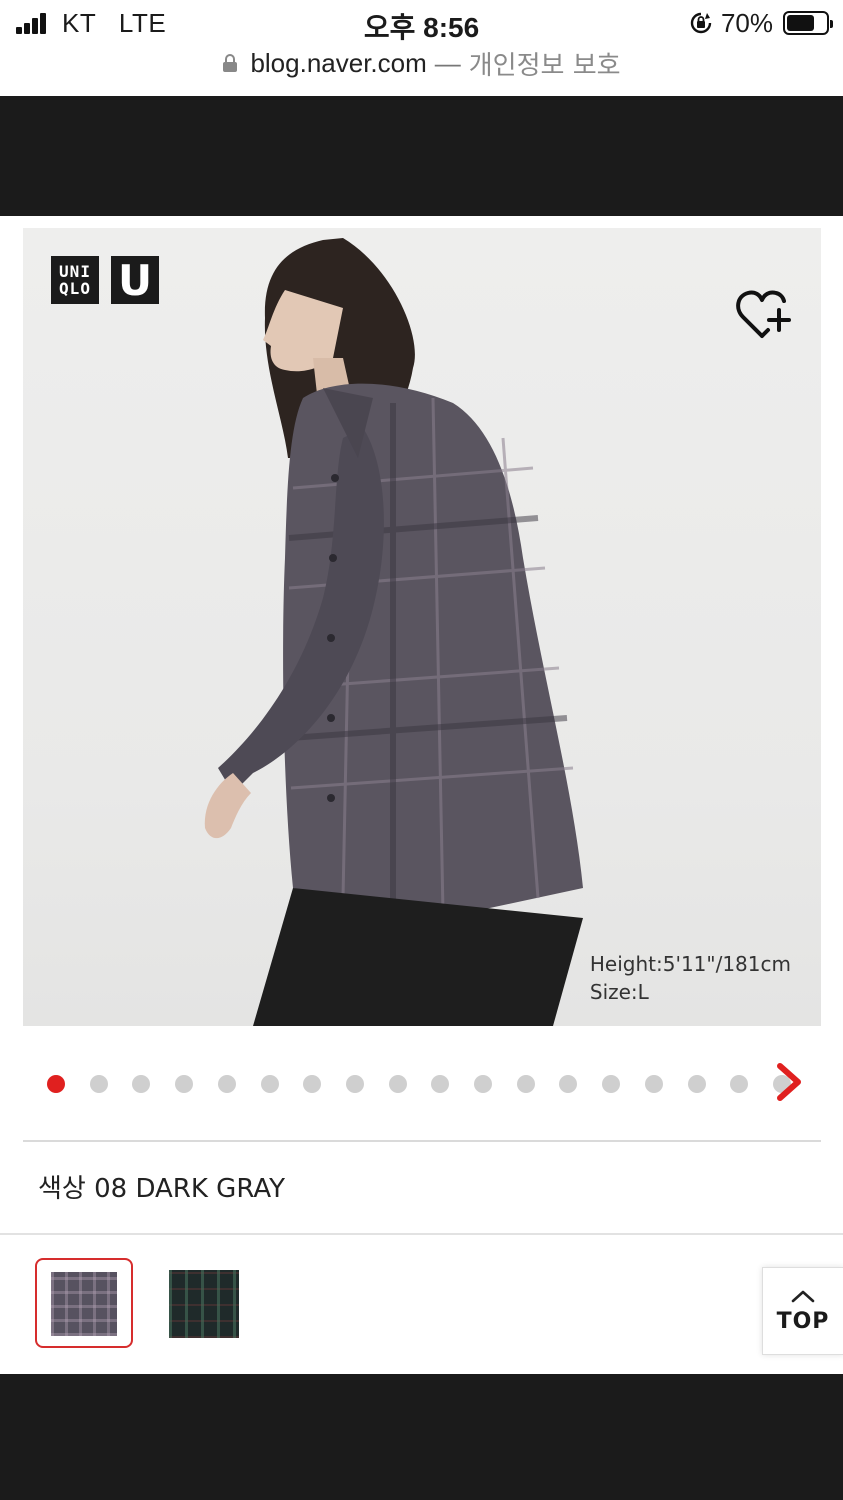 This screenshot has height=1500, width=843. Describe the element at coordinates (690, 978) in the screenshot. I see `model-info: Height:5'11"/181cm Size:L` at that location.